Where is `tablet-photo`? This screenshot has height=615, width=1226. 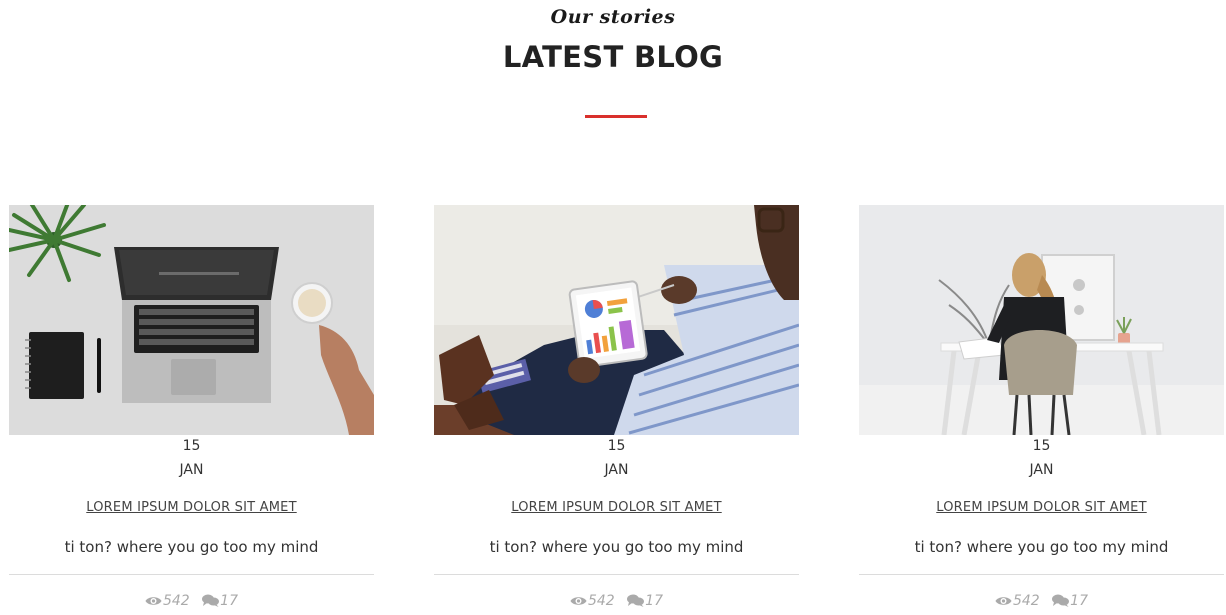 tablet-photo is located at coordinates (616, 320).